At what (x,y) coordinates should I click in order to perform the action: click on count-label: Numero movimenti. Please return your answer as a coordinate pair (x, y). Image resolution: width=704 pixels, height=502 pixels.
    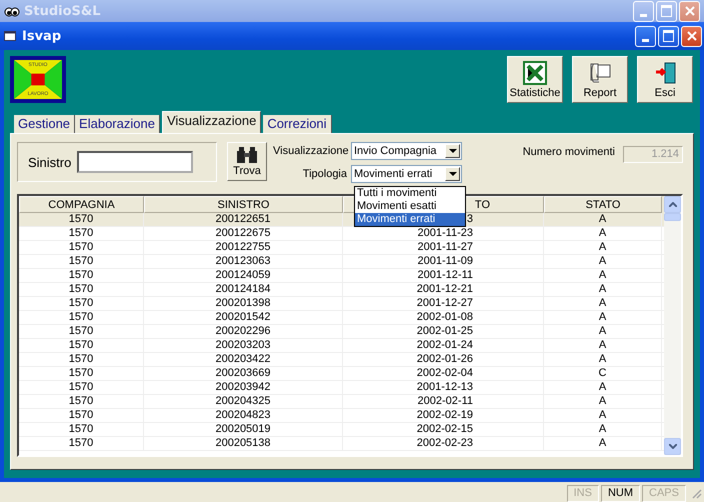
    Looking at the image, I should click on (568, 152).